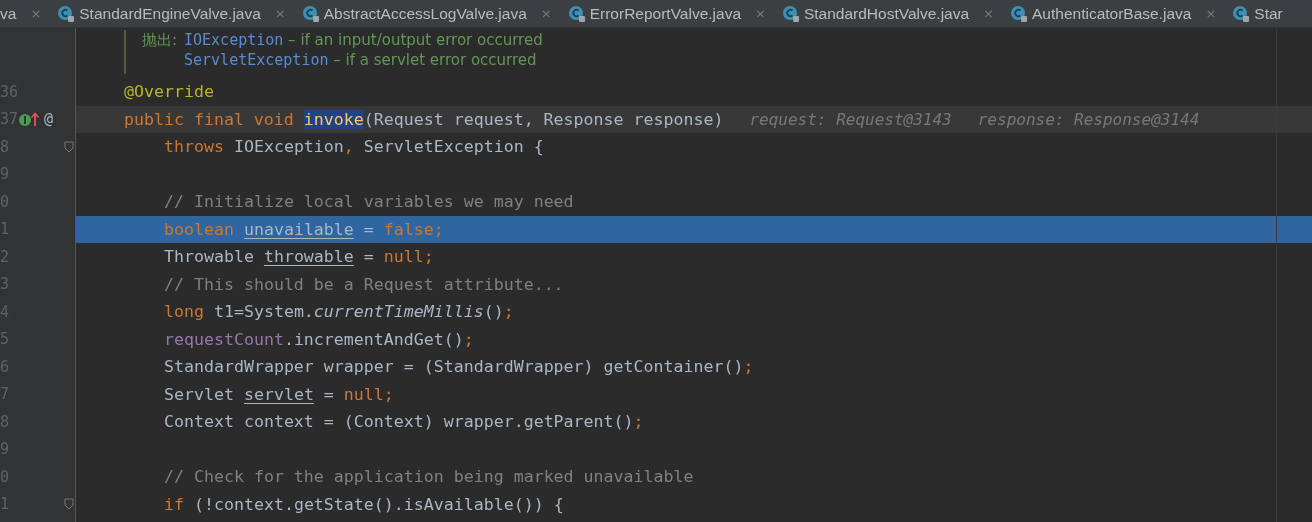  Describe the element at coordinates (298, 229) in the screenshot. I see `code-text: unavailable` at that location.